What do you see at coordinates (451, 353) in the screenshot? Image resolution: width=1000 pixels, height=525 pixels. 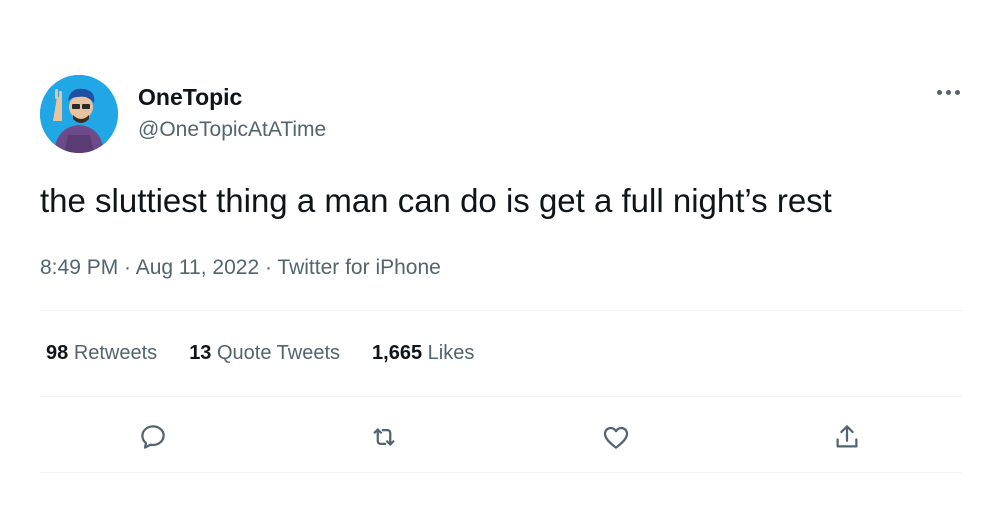 I see `likes-label: Likes` at bounding box center [451, 353].